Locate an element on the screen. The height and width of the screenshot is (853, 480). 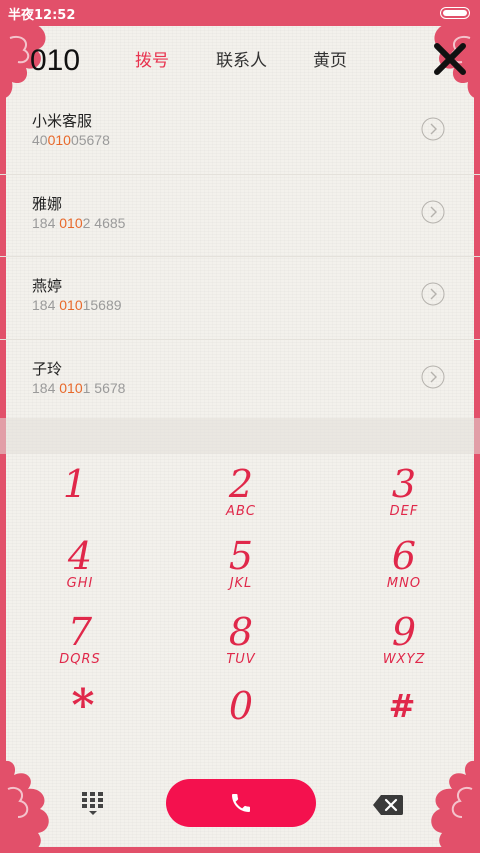
key-digit: 4 is located at coordinates (80, 556).